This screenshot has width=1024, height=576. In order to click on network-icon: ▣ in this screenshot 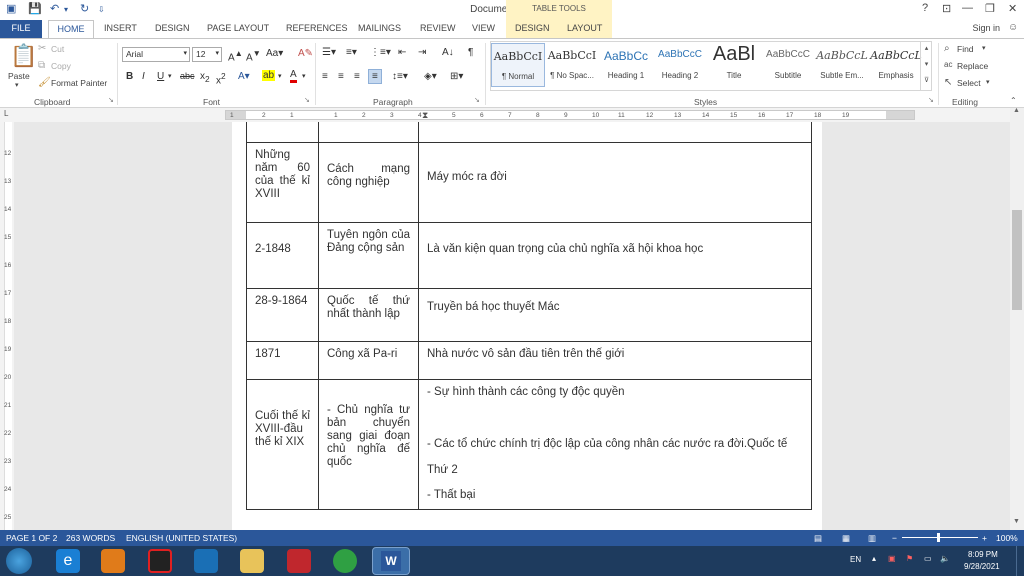, I will do `click(892, 558)`.